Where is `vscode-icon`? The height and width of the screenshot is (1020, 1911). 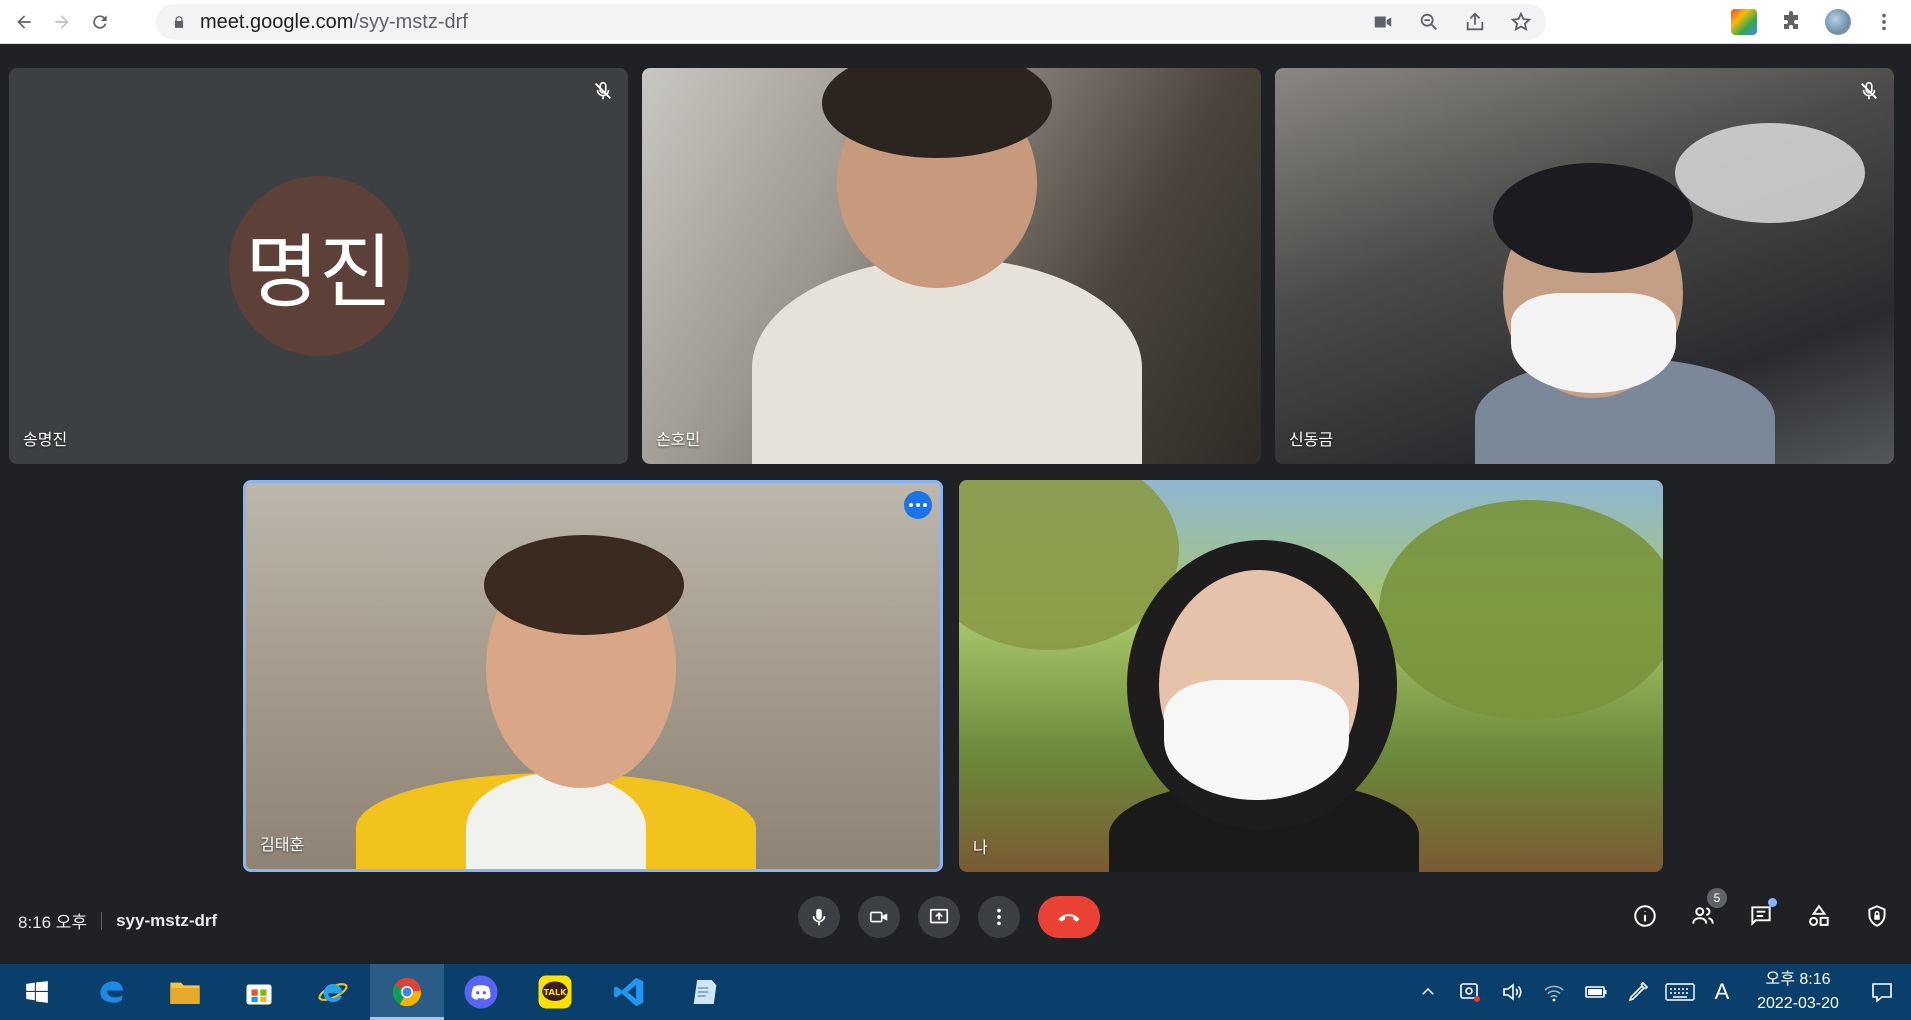
vscode-icon is located at coordinates (629, 992).